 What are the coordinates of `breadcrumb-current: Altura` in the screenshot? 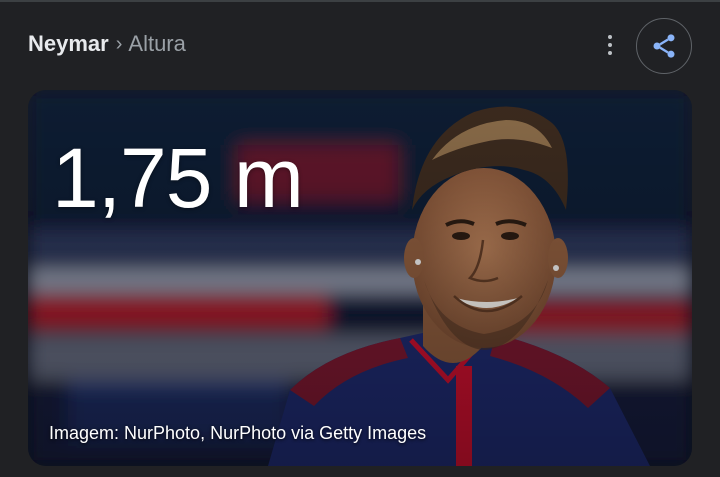 It's located at (157, 43).